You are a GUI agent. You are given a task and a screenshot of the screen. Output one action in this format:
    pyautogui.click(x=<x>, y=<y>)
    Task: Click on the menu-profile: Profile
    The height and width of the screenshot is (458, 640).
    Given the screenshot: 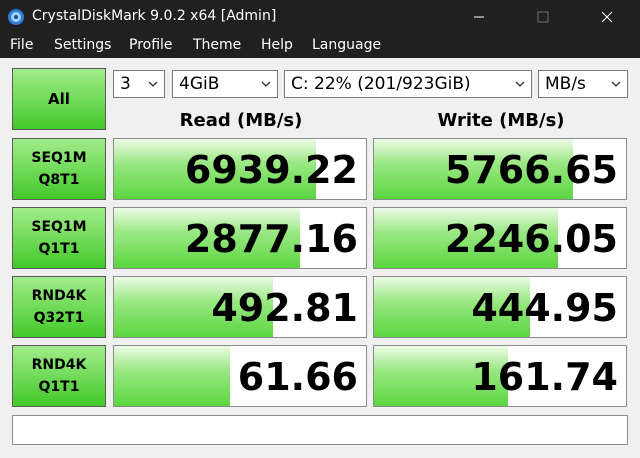 What is the action you would take?
    pyautogui.click(x=151, y=45)
    